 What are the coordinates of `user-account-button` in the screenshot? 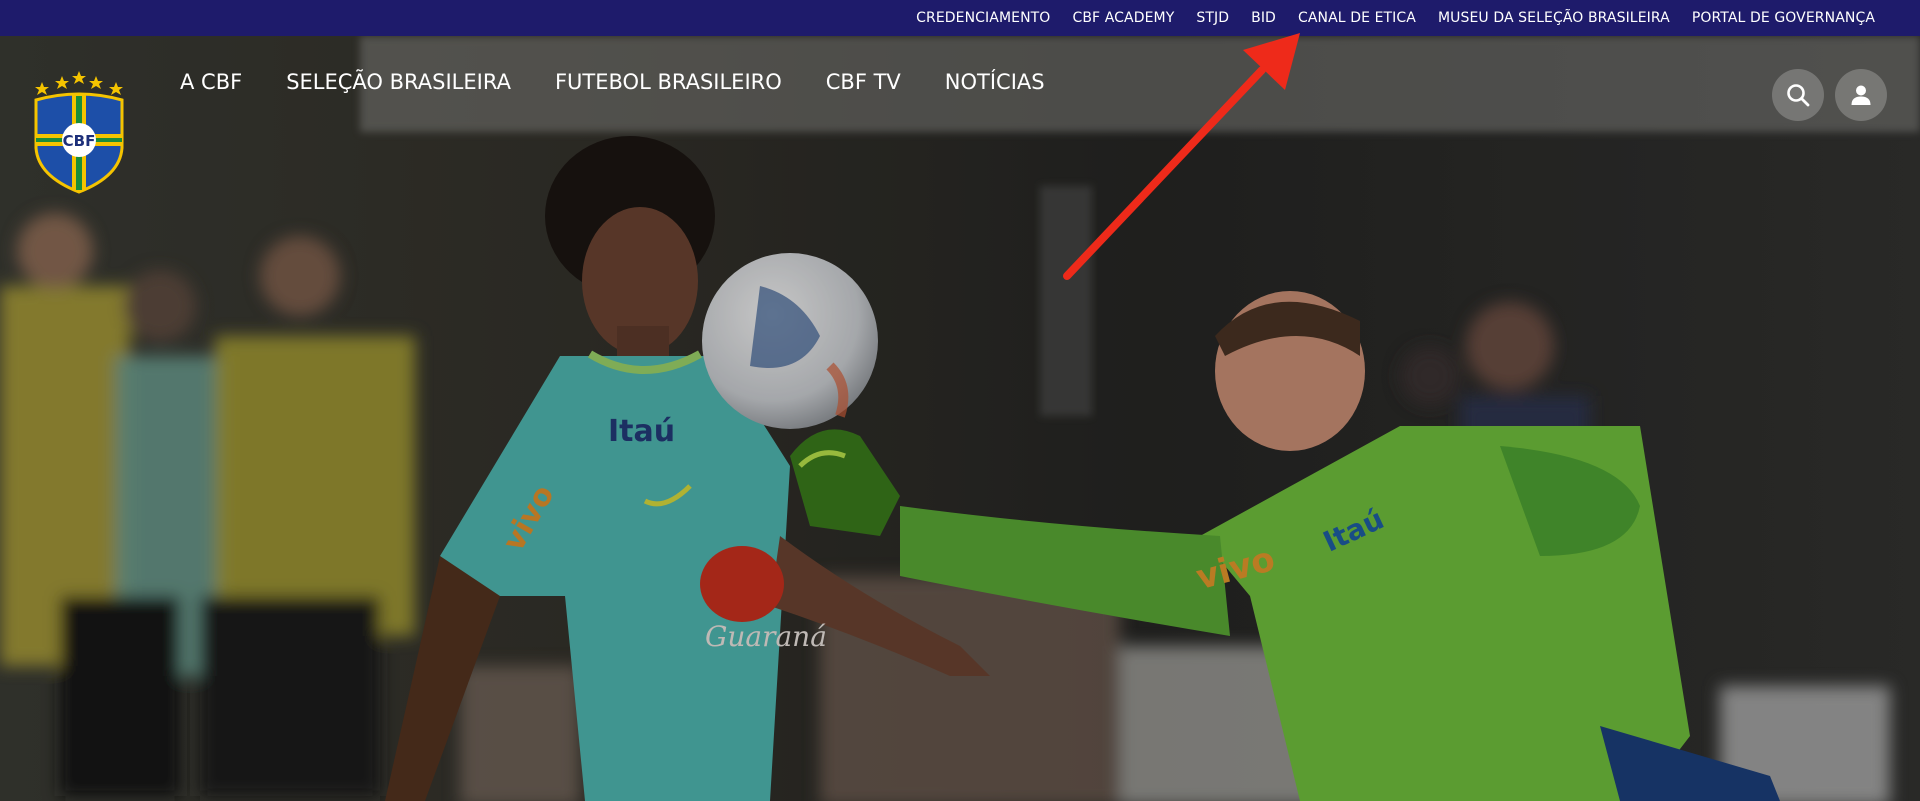 It's located at (1861, 95).